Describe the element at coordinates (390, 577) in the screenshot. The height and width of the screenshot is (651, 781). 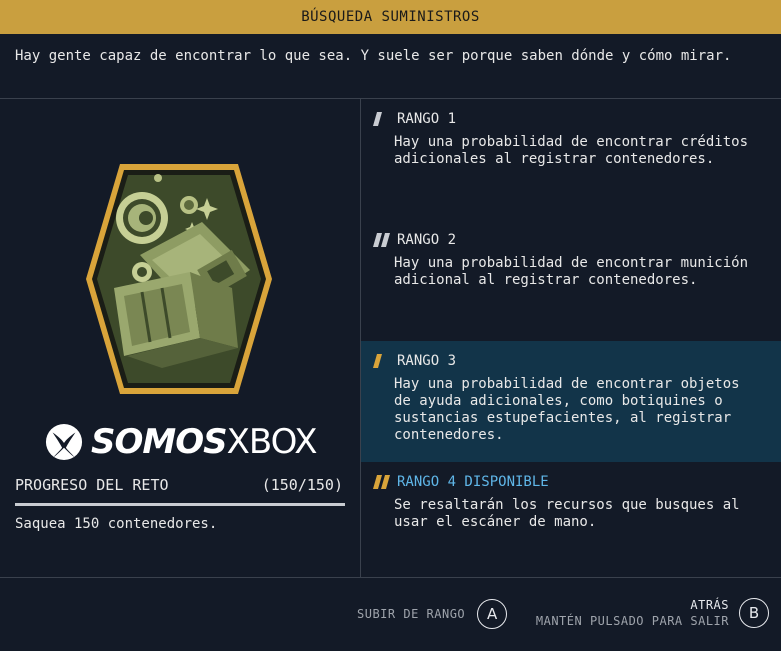
I see `divider-bottom` at that location.